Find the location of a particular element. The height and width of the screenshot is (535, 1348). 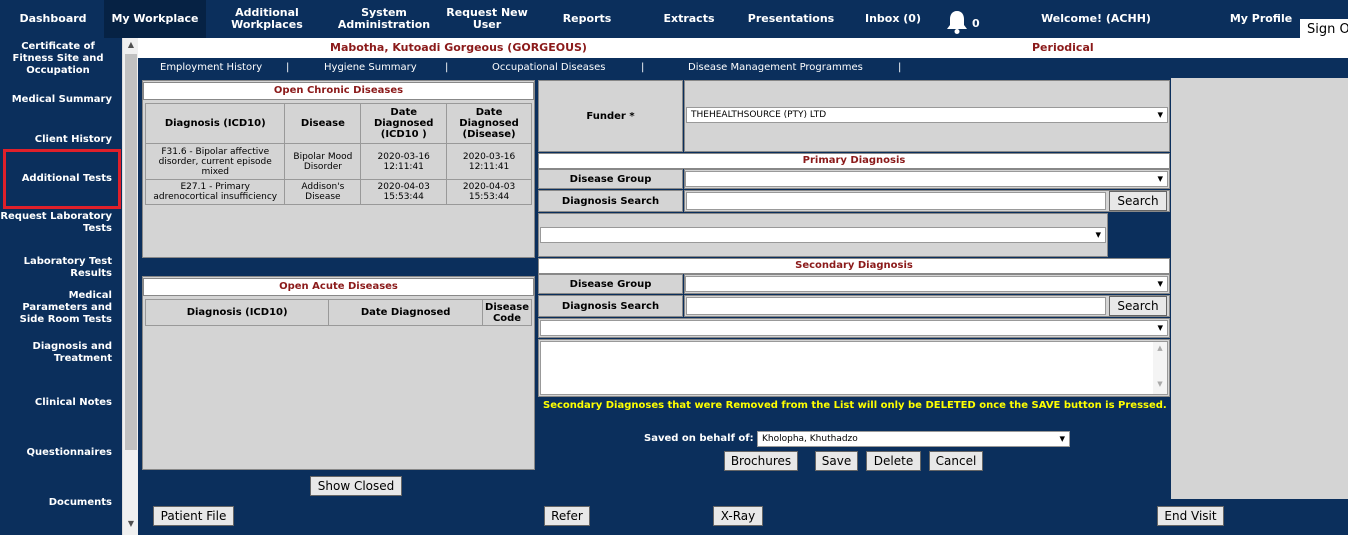

subnav-disease-management: Disease Management Programmes is located at coordinates (775, 67).